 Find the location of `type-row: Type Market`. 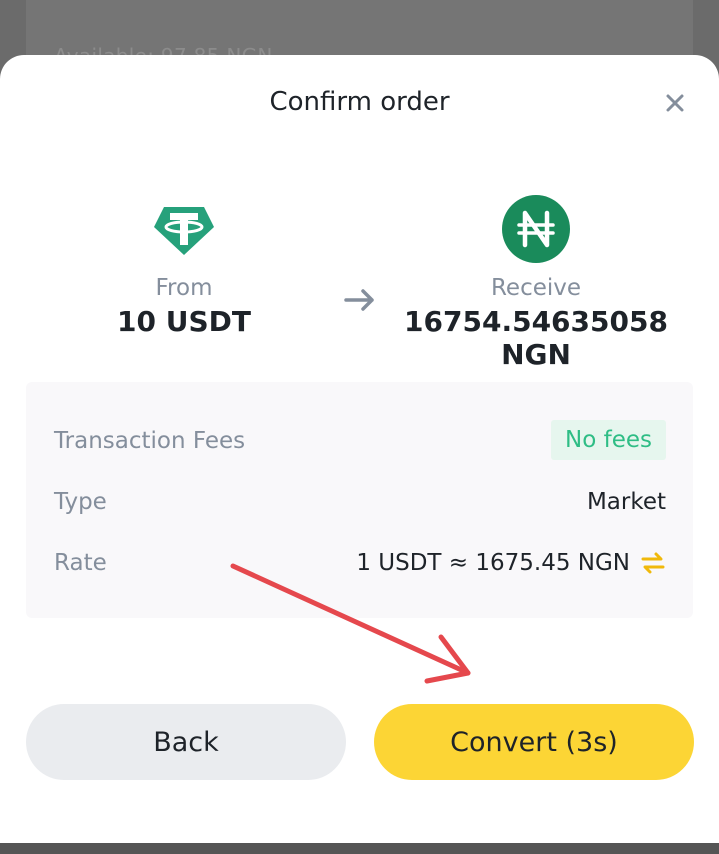

type-row: Type Market is located at coordinates (360, 503).